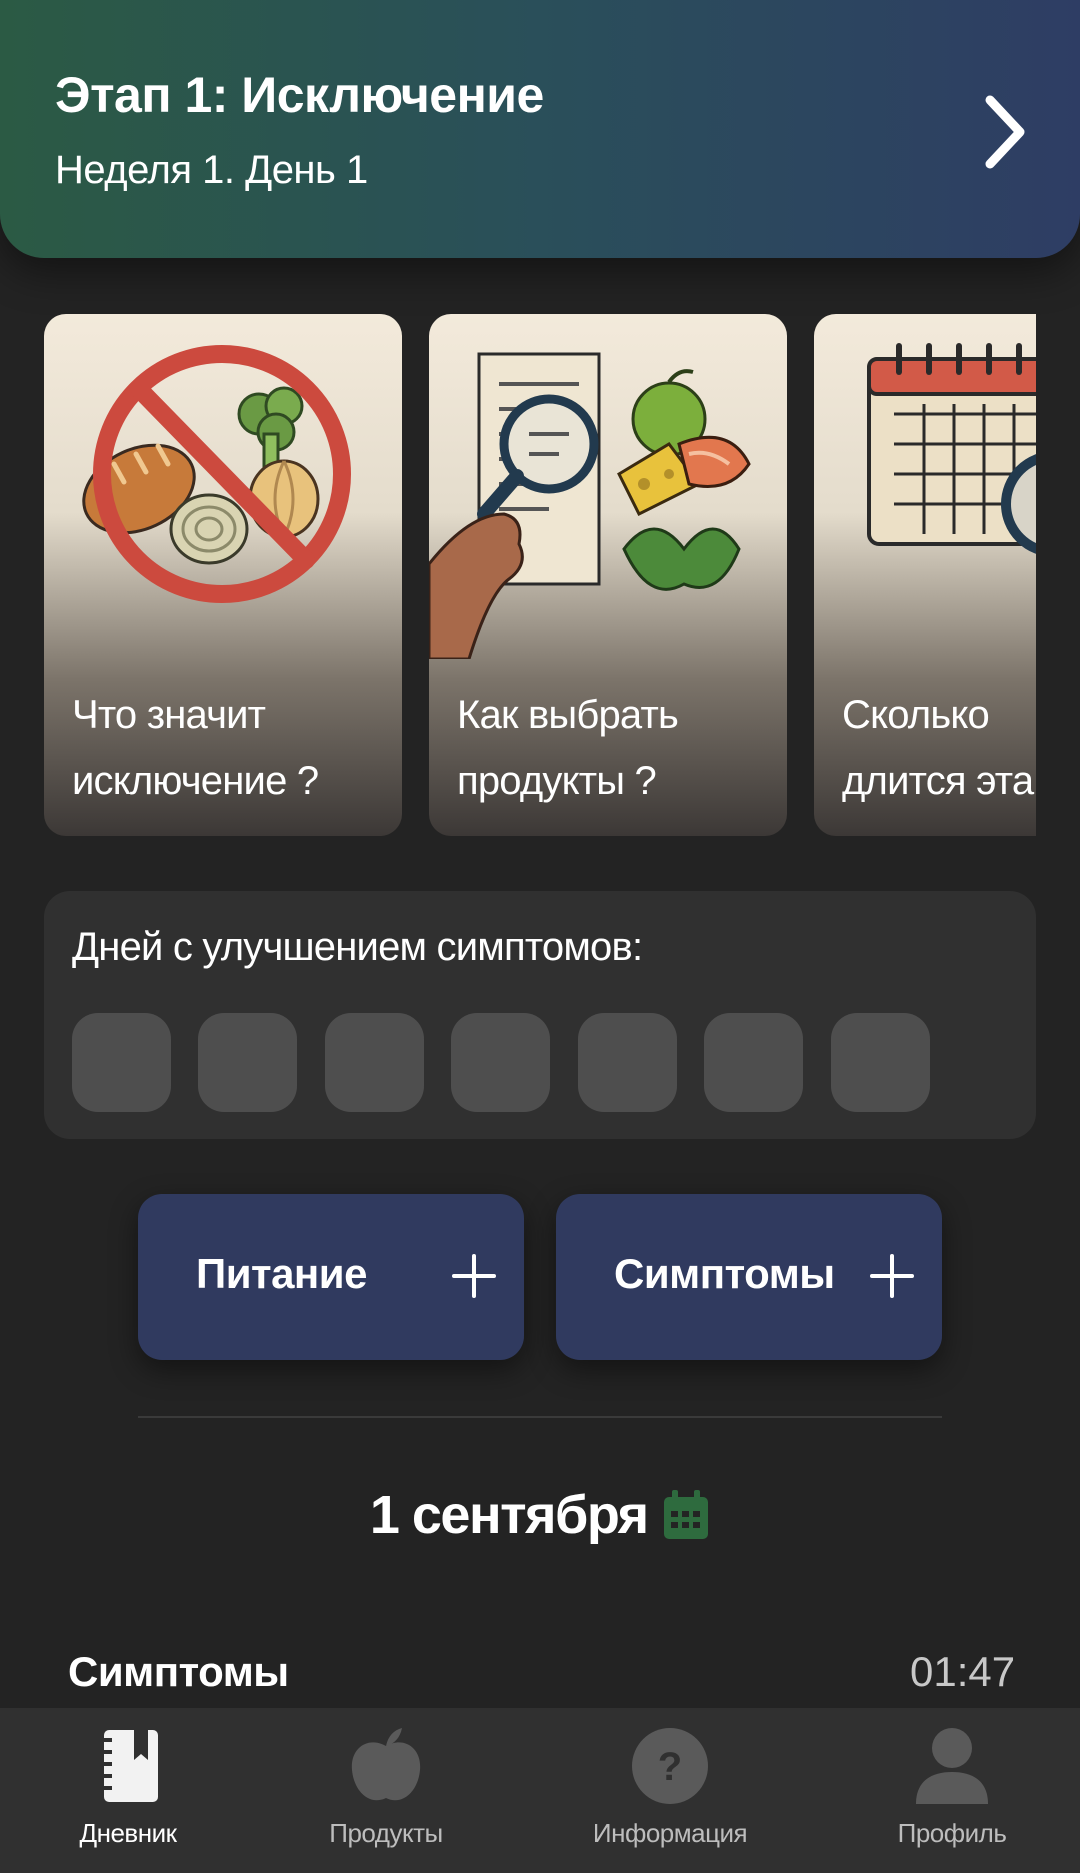  Describe the element at coordinates (925, 575) in the screenshot. I see `info-card-stage-duration: Сколько длится этап ?` at that location.